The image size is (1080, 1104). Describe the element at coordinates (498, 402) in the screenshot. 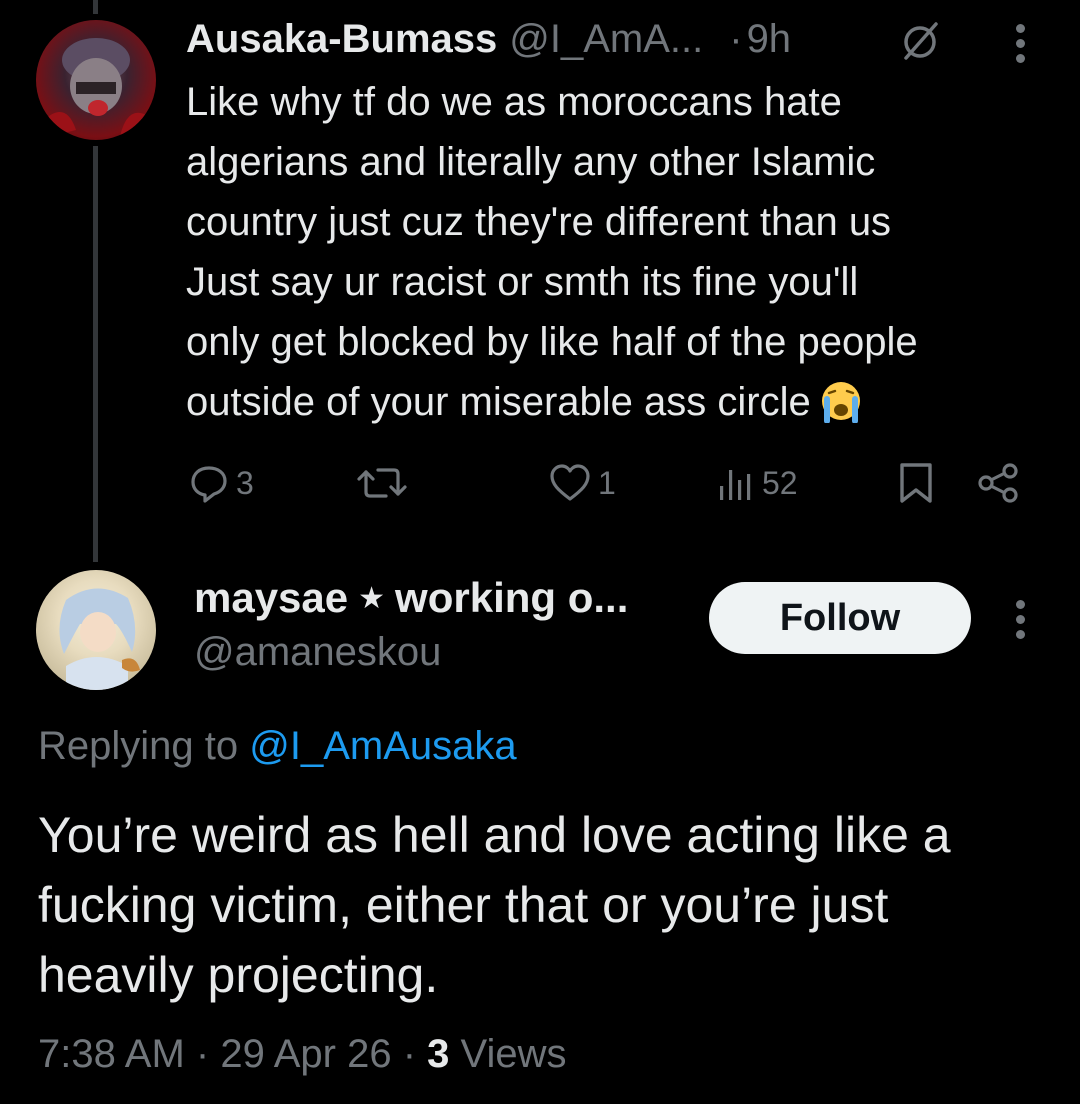

I see `tweet-text-line: outside of your miserable ass circle` at that location.